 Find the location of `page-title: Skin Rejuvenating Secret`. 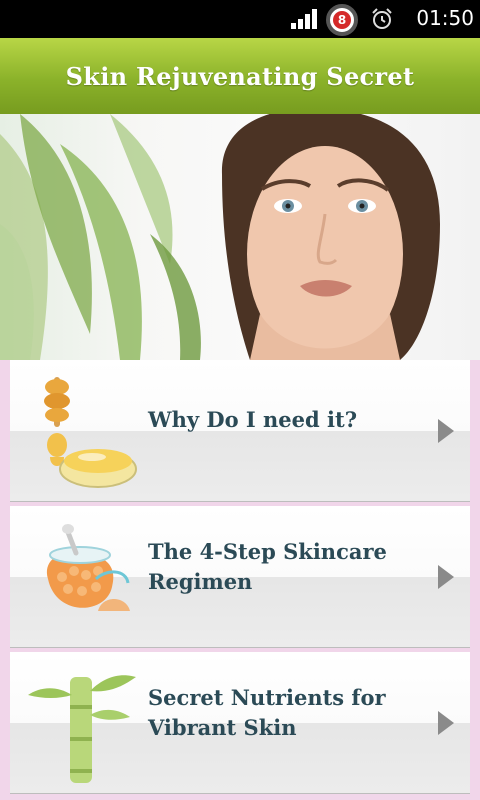

page-title: Skin Rejuvenating Secret is located at coordinates (240, 76).